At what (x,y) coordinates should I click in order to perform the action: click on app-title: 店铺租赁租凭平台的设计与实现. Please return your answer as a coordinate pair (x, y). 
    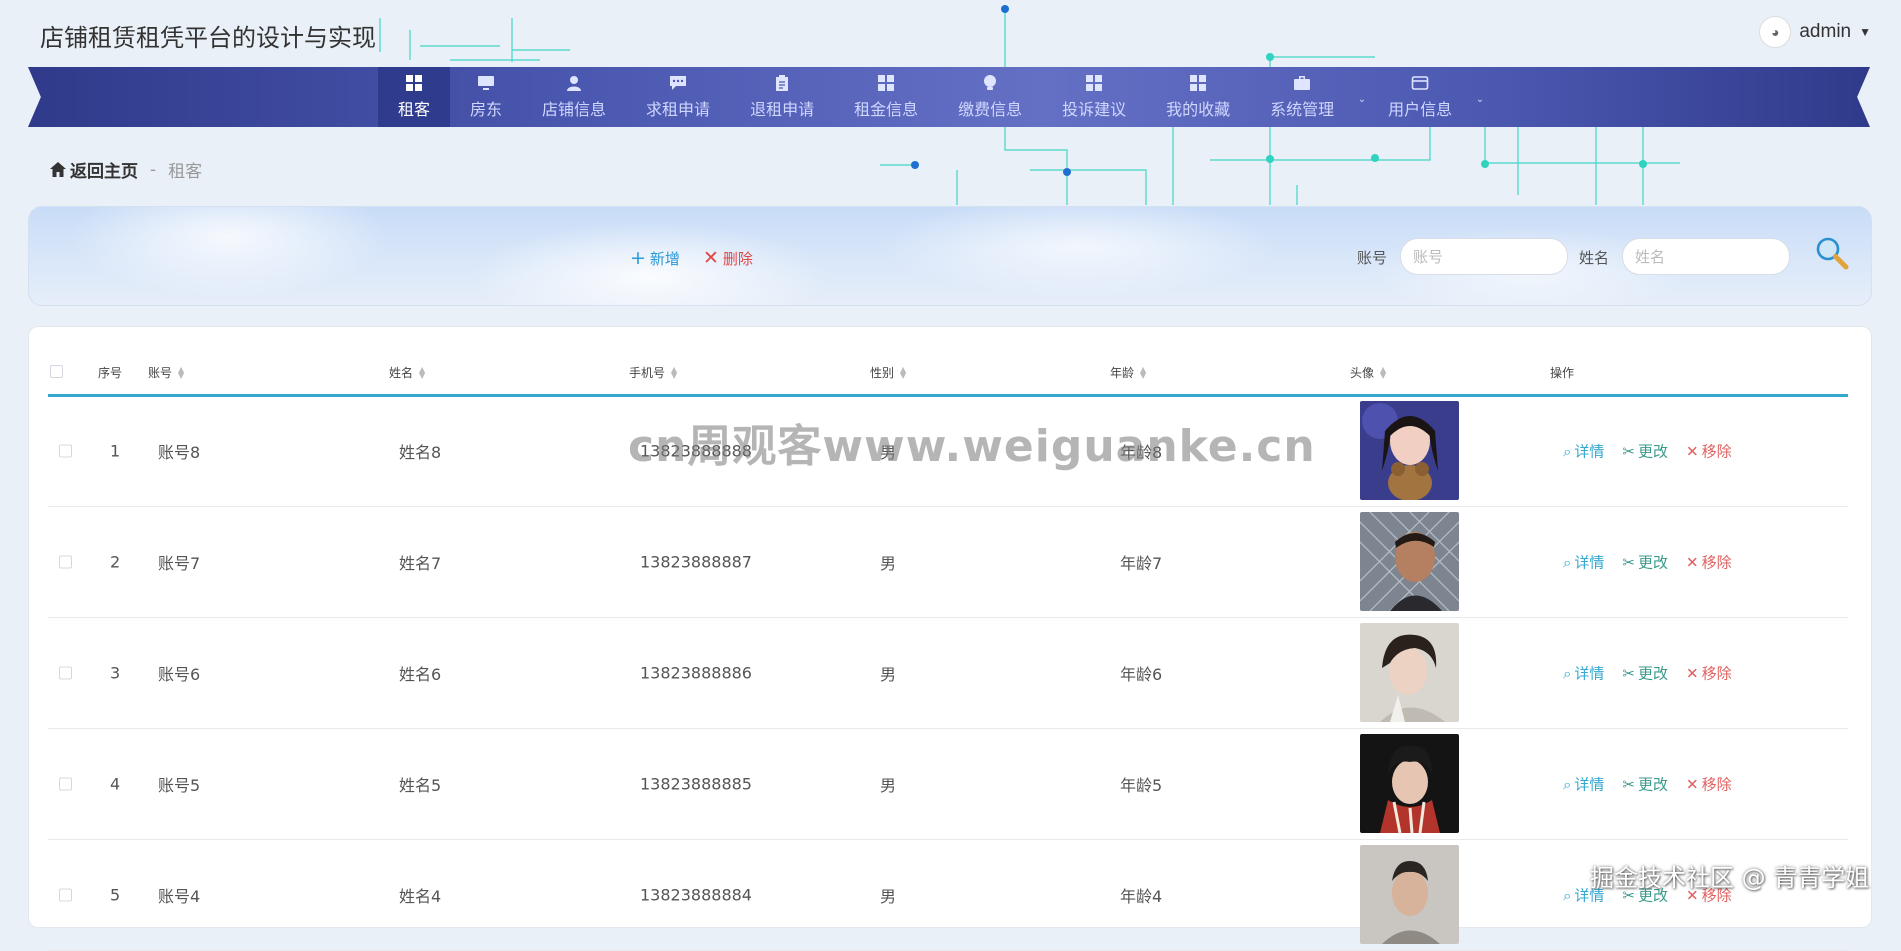
    Looking at the image, I should click on (208, 38).